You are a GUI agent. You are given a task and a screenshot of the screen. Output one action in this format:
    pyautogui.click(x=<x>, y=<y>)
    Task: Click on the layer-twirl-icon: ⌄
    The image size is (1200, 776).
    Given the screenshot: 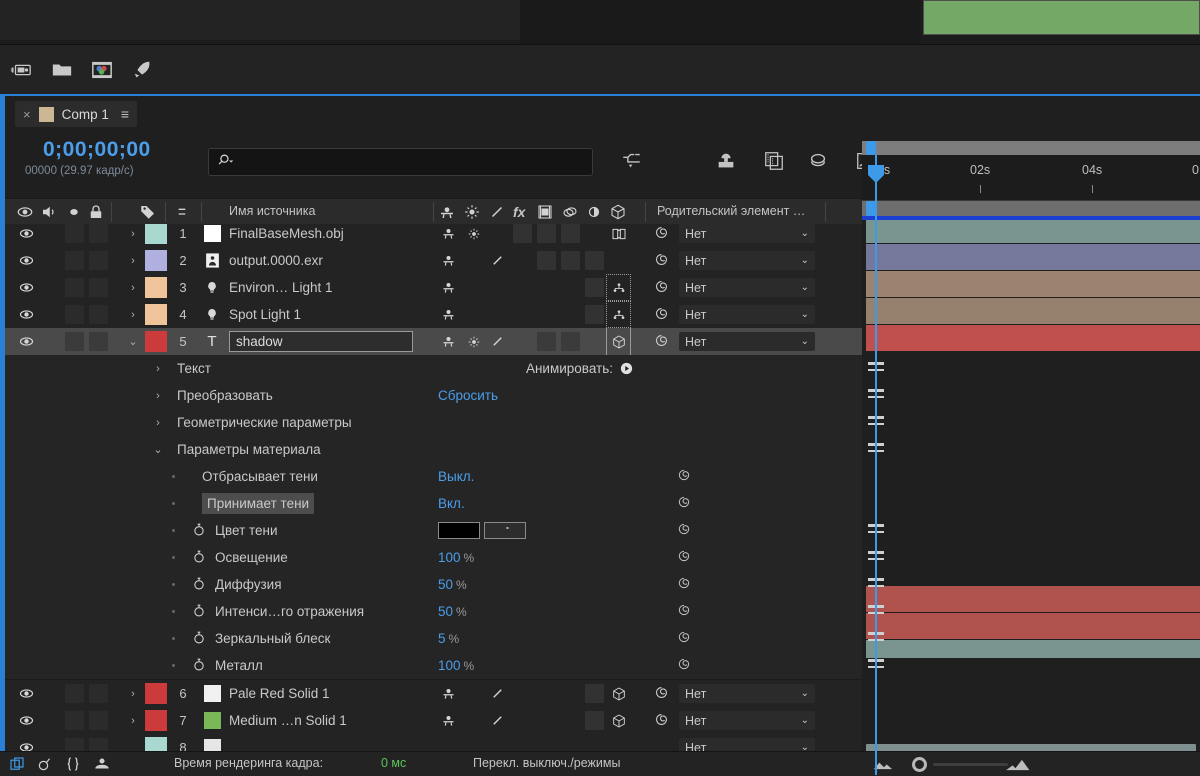 What is the action you would take?
    pyautogui.click(x=133, y=341)
    